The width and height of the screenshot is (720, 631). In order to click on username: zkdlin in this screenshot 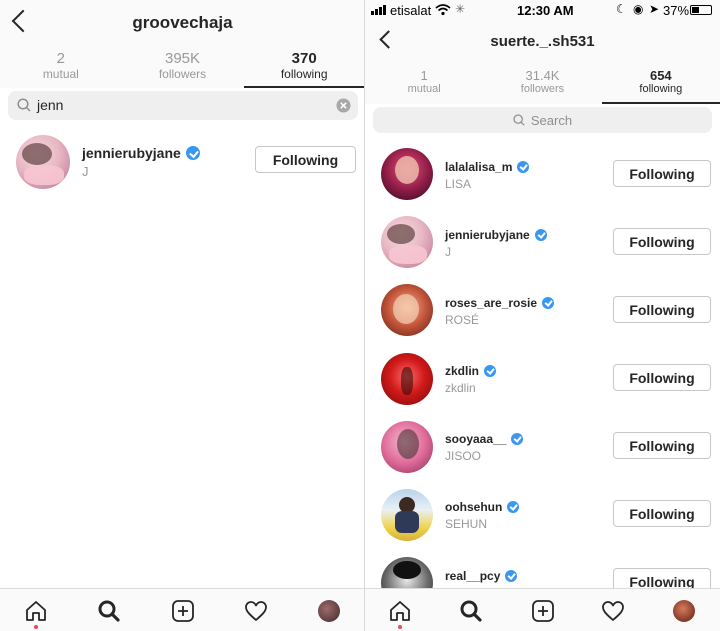, I will do `click(471, 371)`.